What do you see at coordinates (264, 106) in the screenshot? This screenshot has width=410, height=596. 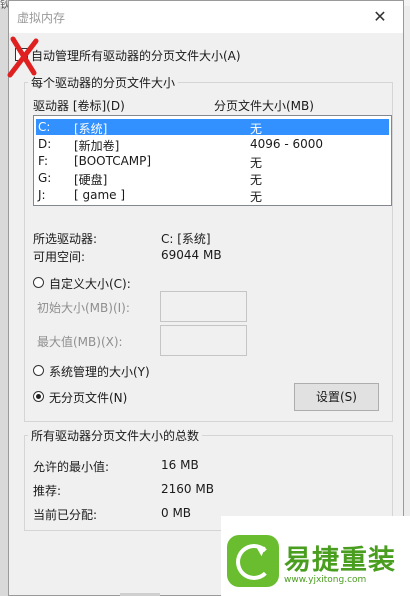 I see `size-column-header: 分页文件大小(MB)` at bounding box center [264, 106].